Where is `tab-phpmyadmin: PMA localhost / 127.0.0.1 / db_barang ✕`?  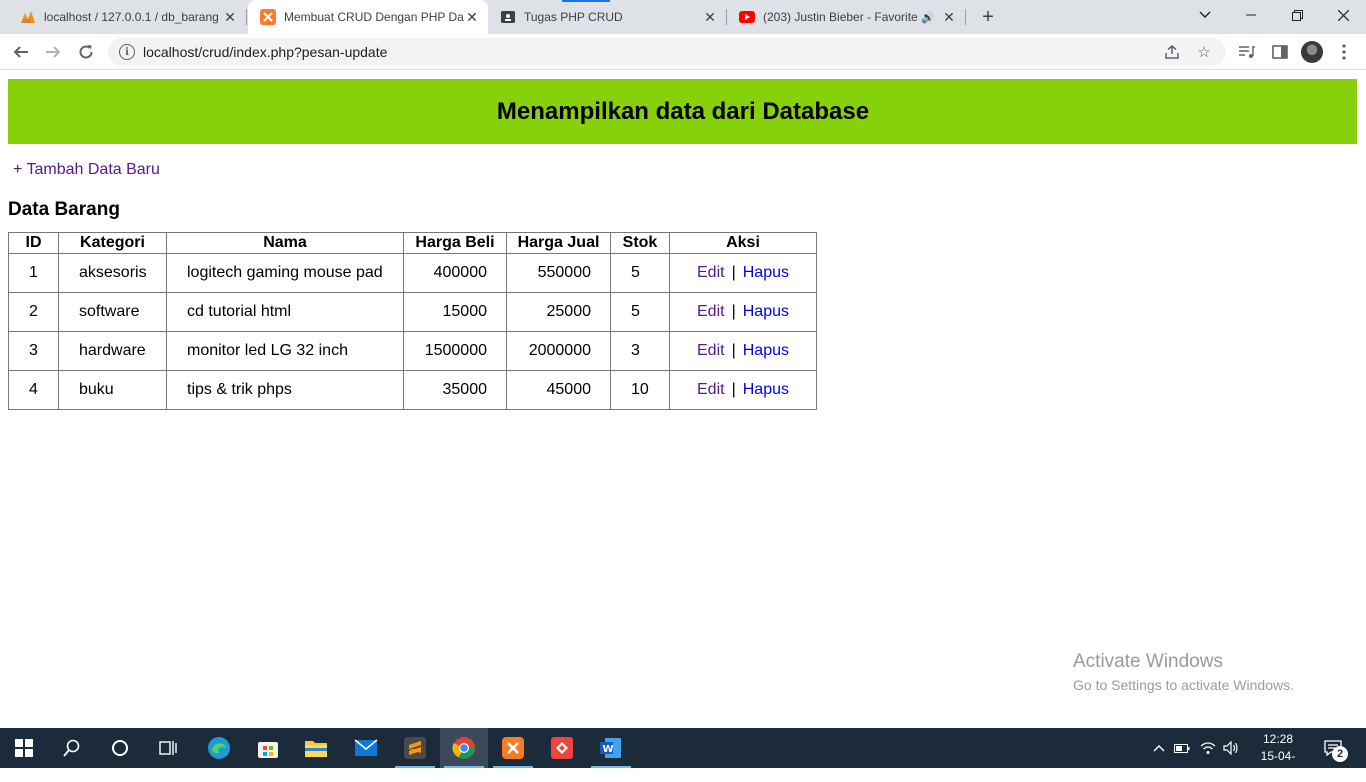
tab-phpmyadmin: PMA localhost / 127.0.0.1 / db_barang ✕ is located at coordinates (127, 17).